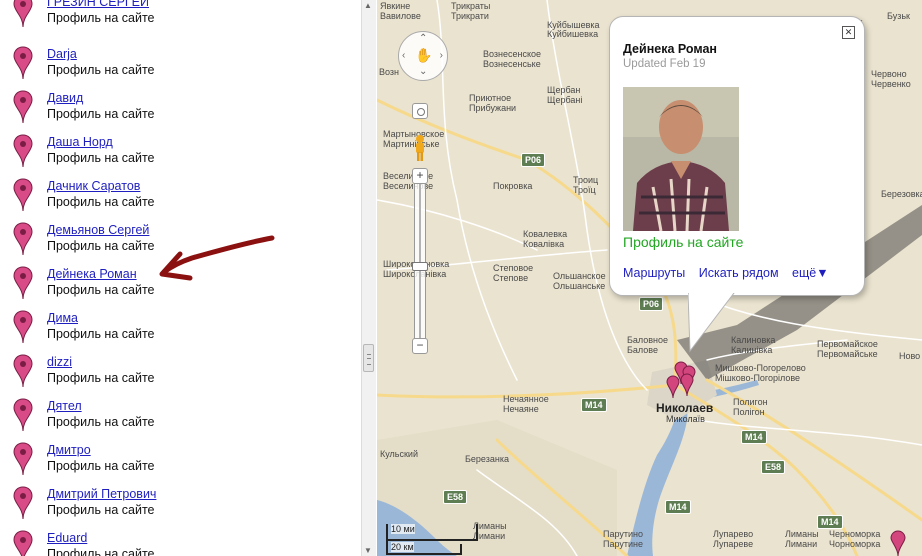 This screenshot has width=922, height=556. What do you see at coordinates (664, 64) in the screenshot?
I see `info-updated: Updated Feb 19` at bounding box center [664, 64].